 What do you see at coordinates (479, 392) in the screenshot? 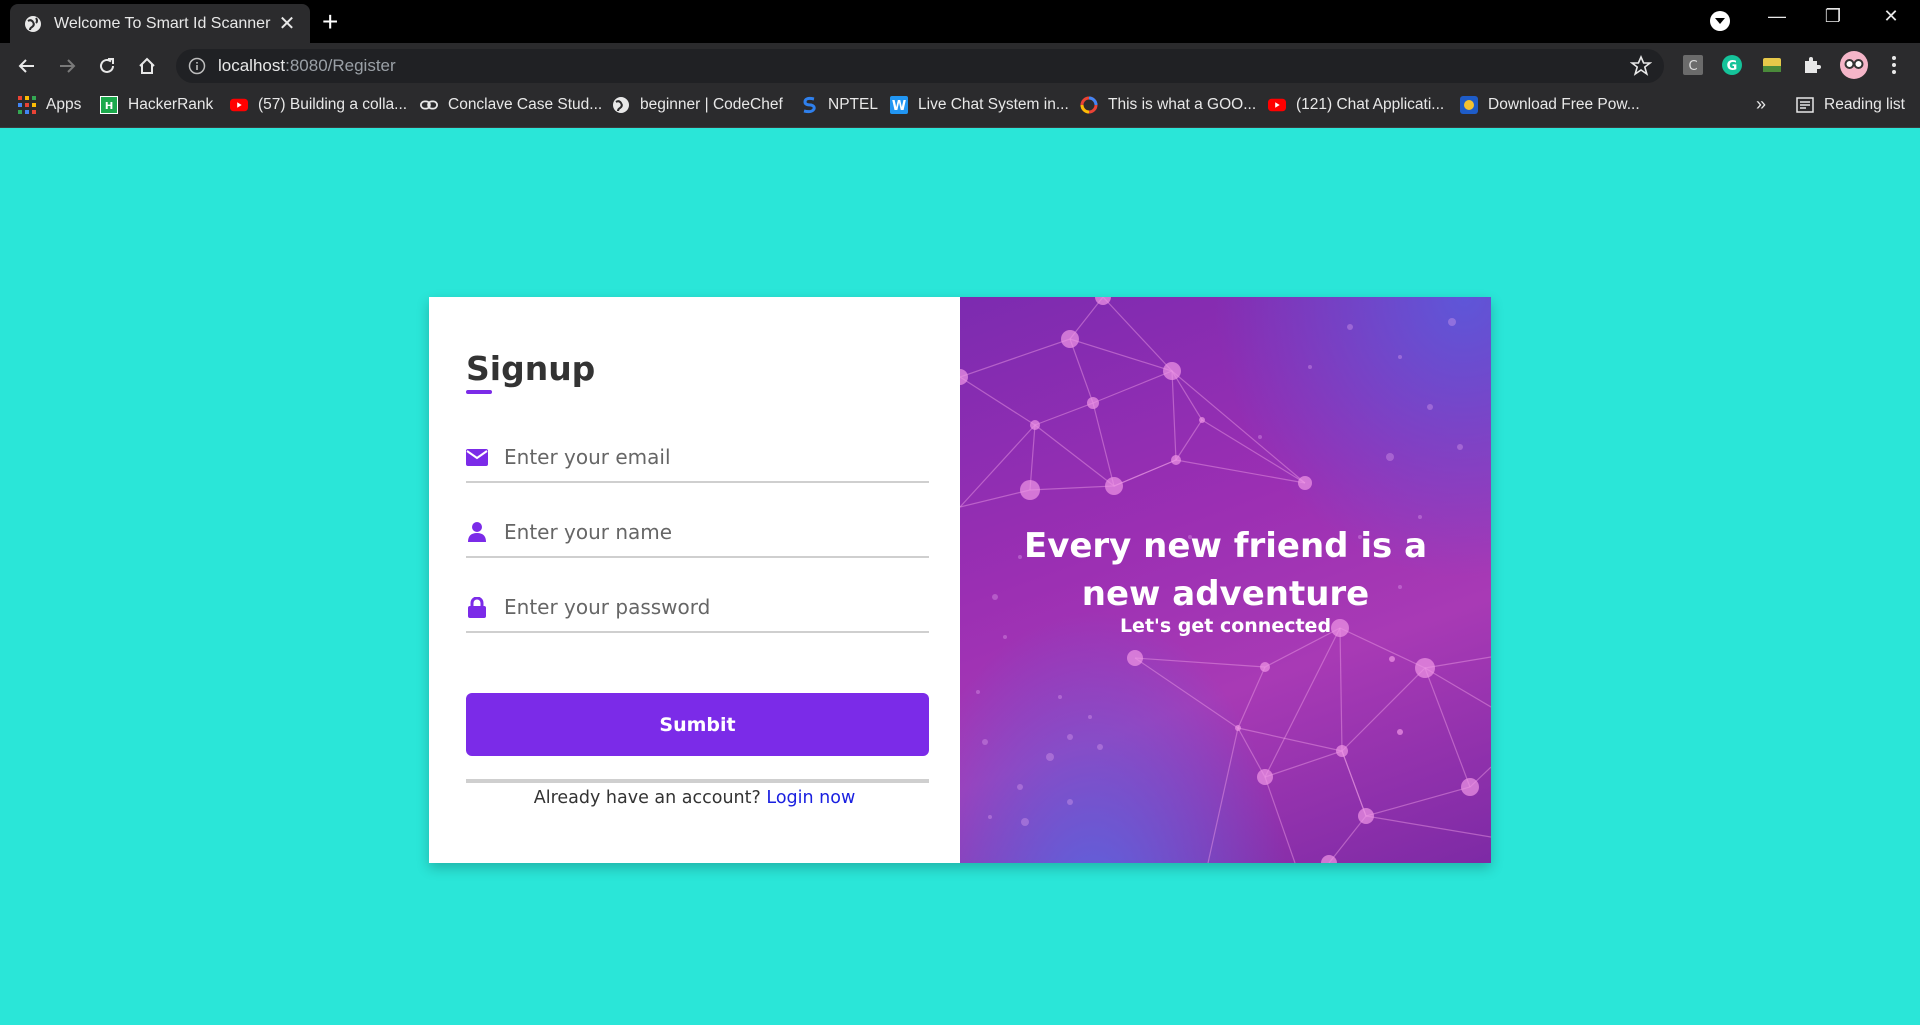
I see `title-underline` at bounding box center [479, 392].